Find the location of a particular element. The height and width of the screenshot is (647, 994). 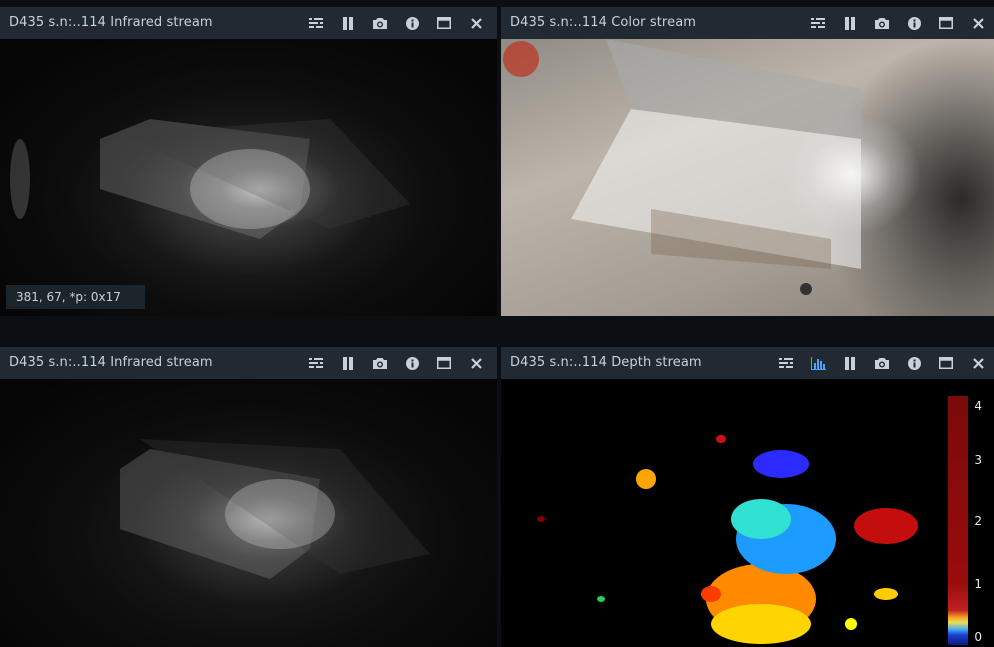

panel-title: D435 s.n:..114 Depth stream is located at coordinates (606, 362).